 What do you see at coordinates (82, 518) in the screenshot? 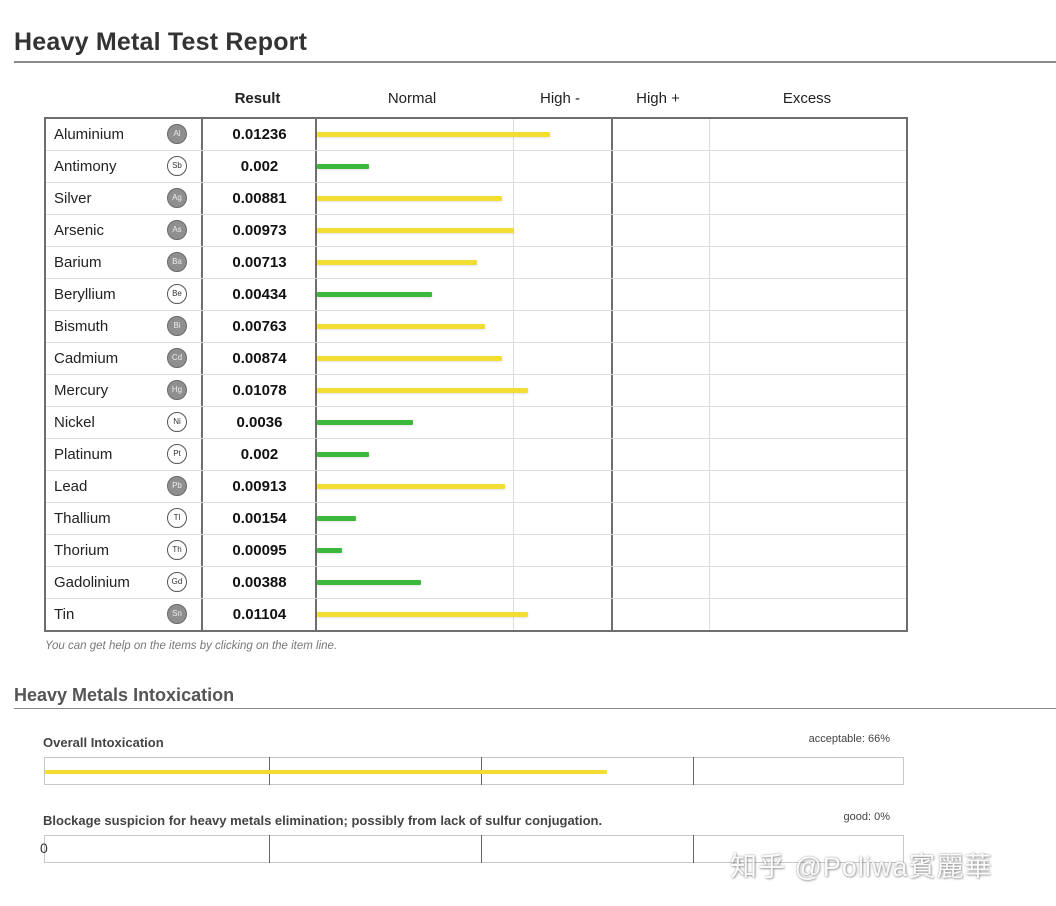
I see `metal-name: Thallium` at bounding box center [82, 518].